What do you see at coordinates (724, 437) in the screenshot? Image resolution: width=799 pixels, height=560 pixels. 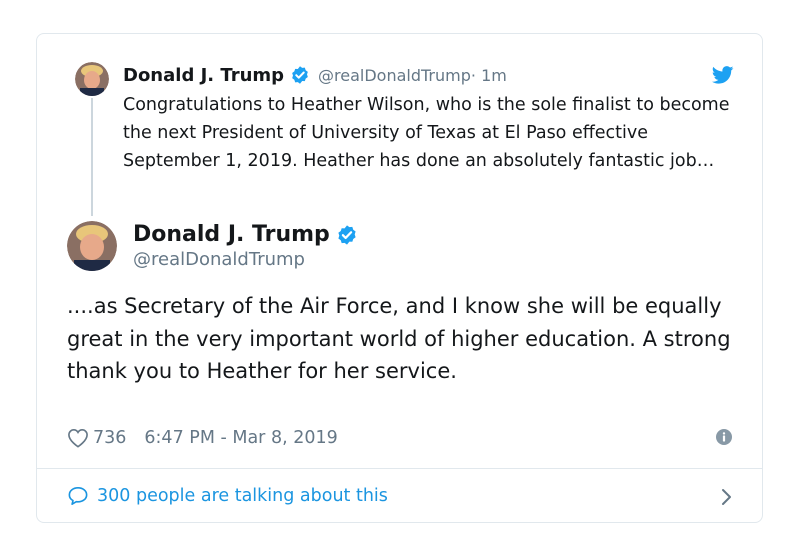 I see `info-icon` at bounding box center [724, 437].